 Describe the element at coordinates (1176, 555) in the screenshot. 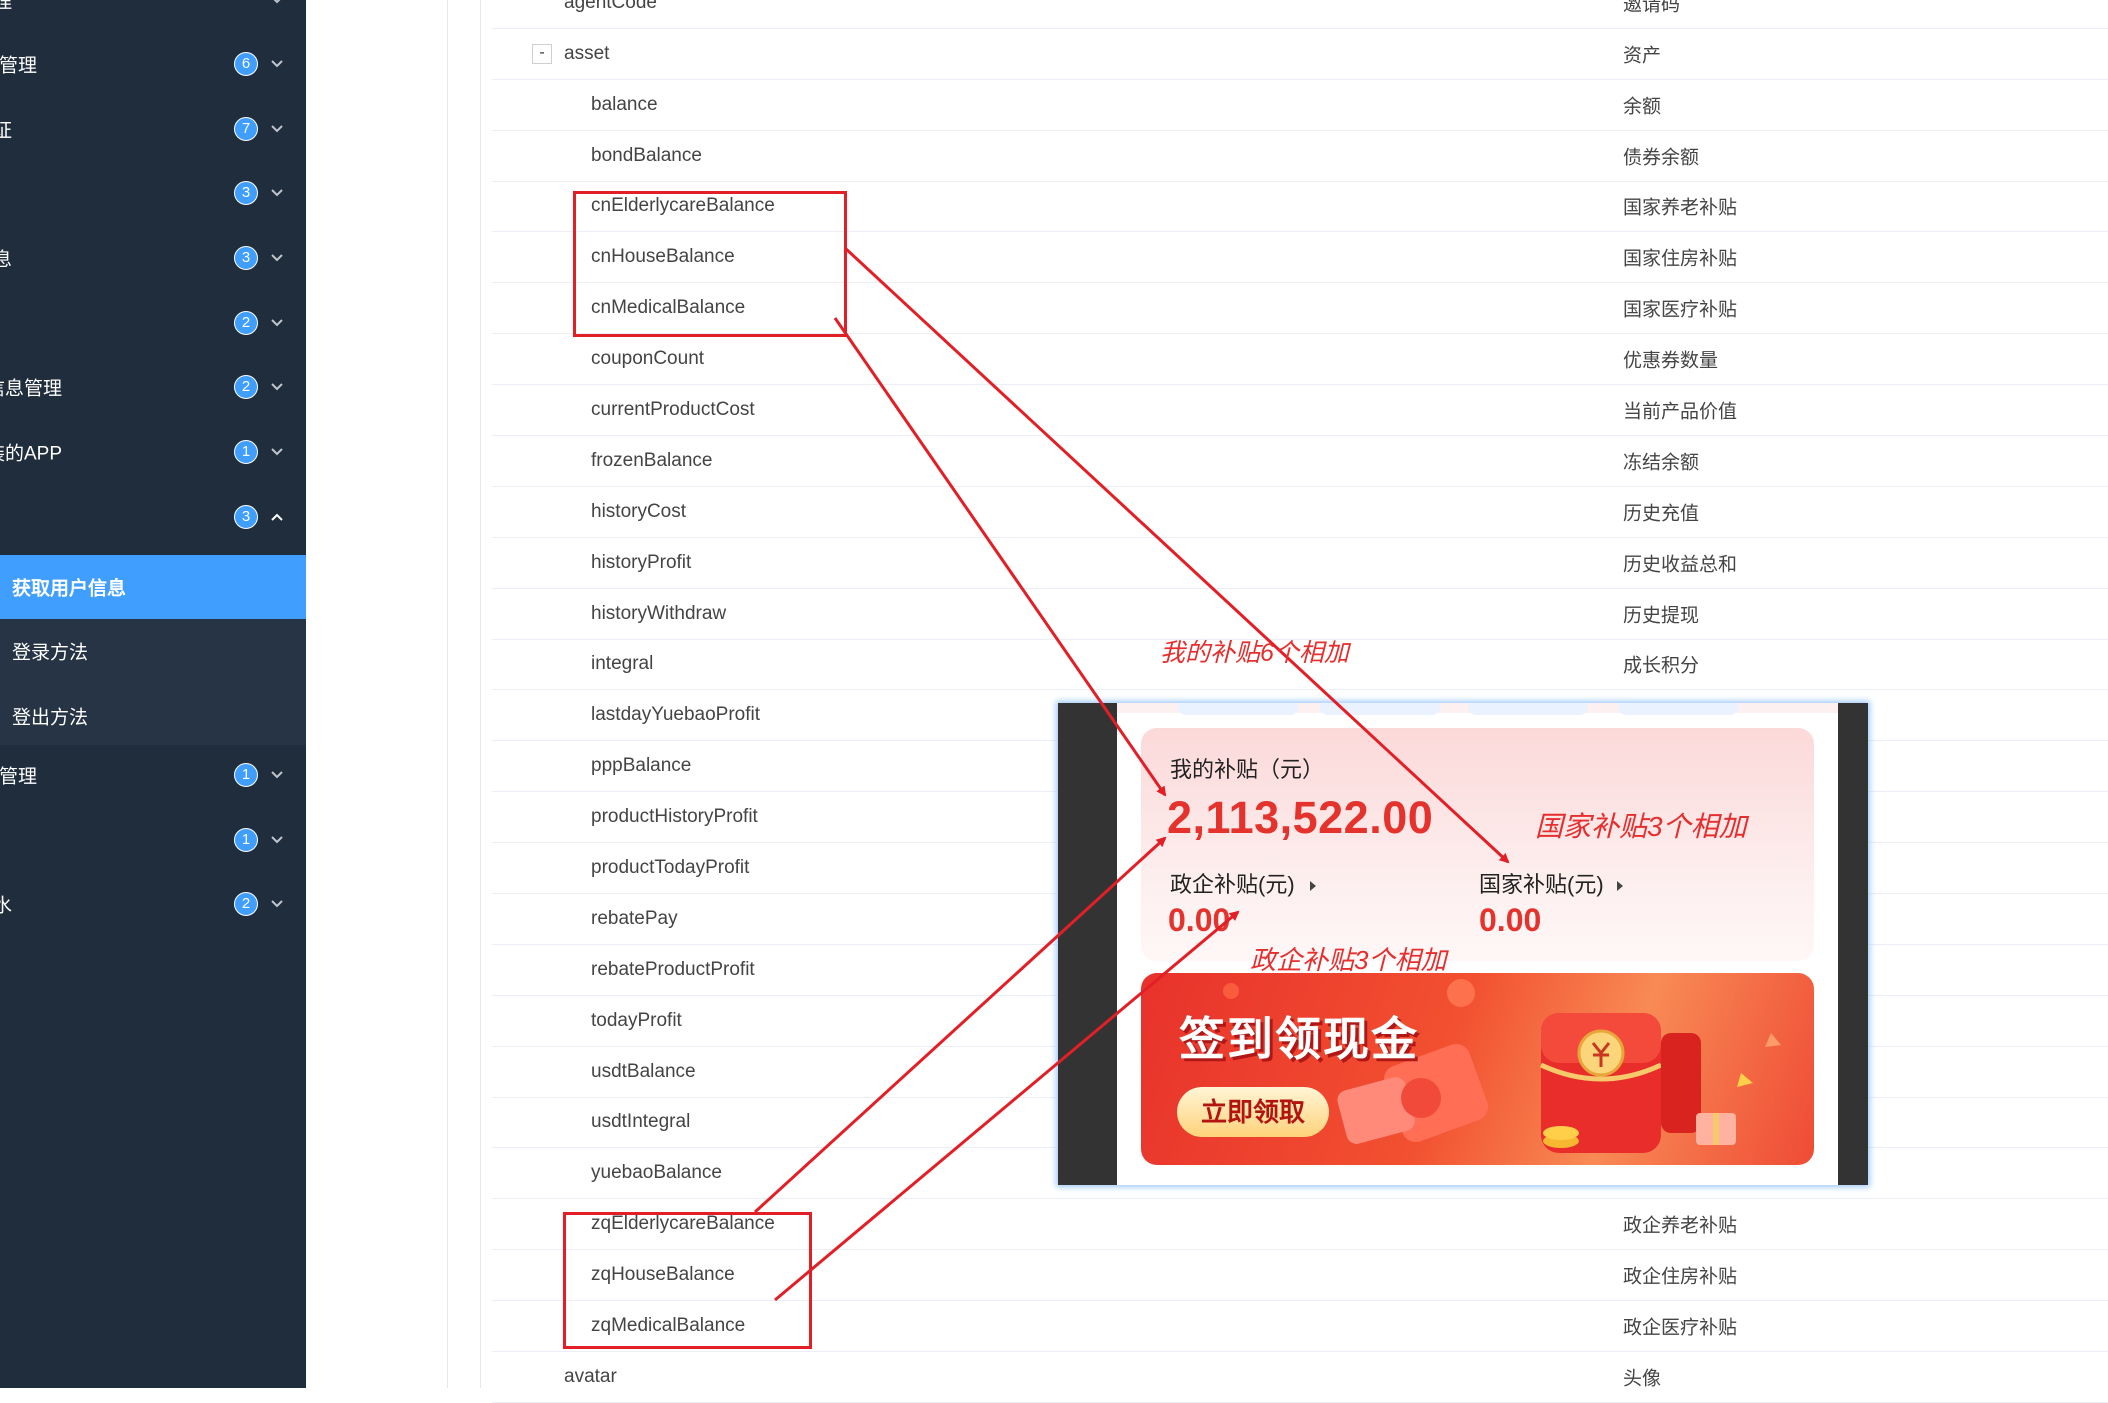

I see `arrow-to-national-subsidy` at that location.